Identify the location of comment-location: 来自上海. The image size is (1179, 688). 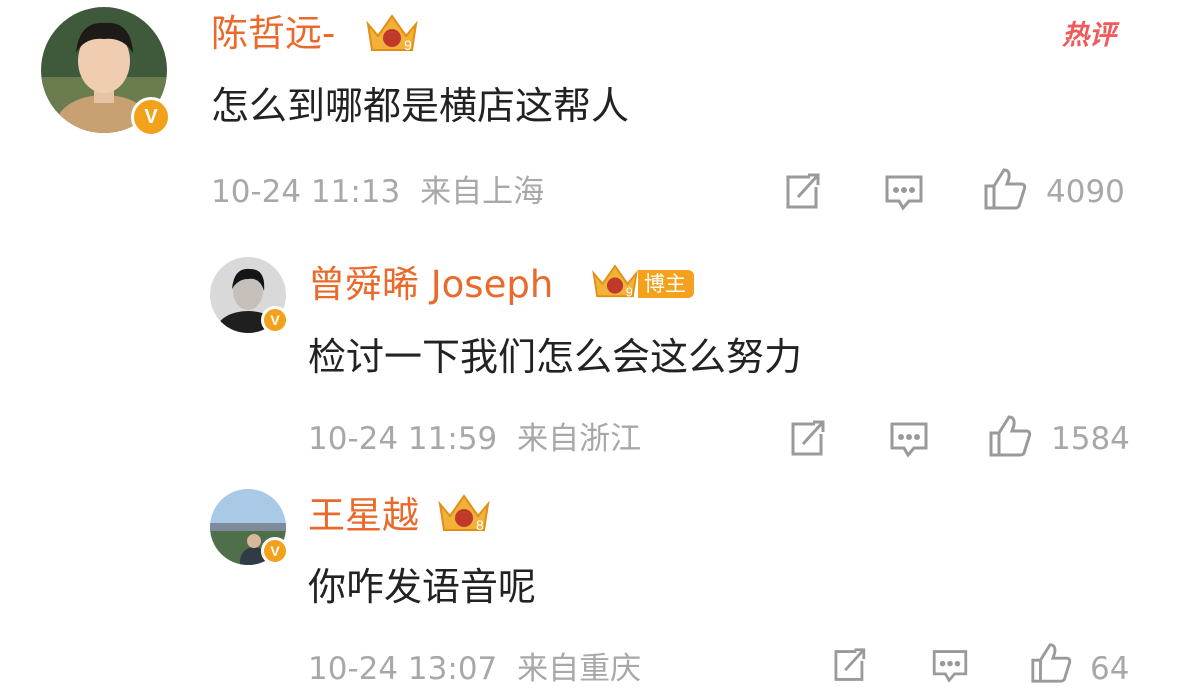
(482, 192).